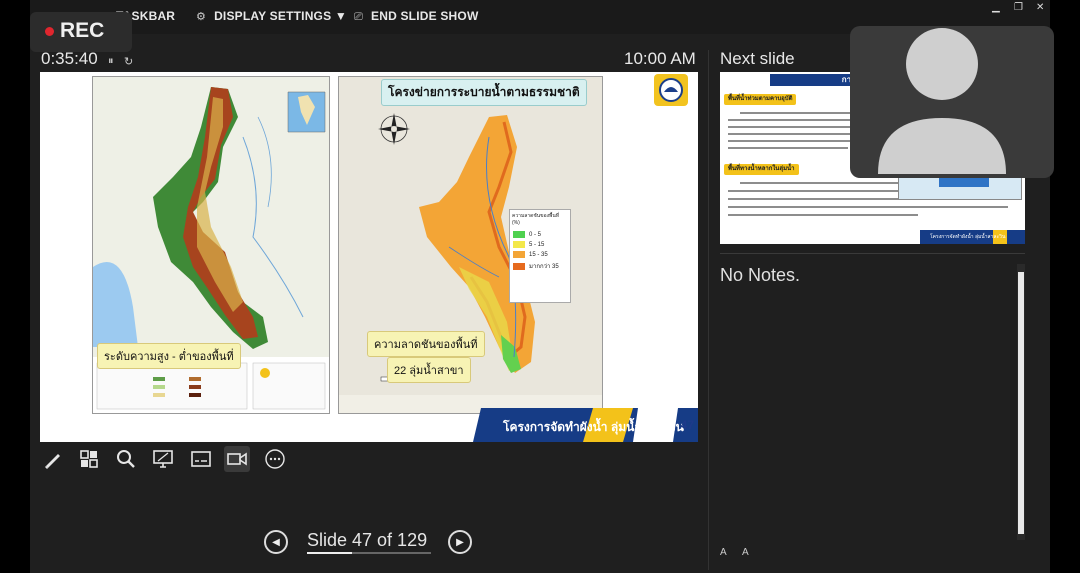  I want to click on current-time: 10:00 AM, so click(660, 58).